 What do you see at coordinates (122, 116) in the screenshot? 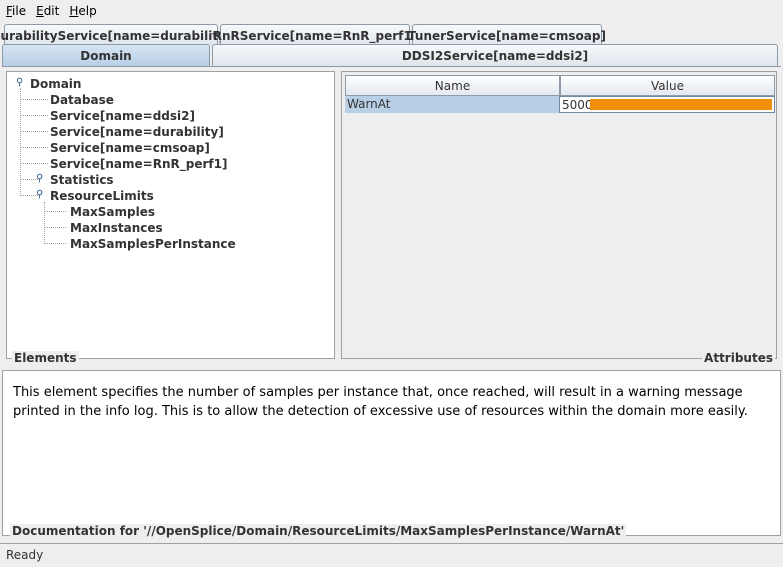
I see `tree-node-service-ddsi2: Service[name=ddsi2]` at bounding box center [122, 116].